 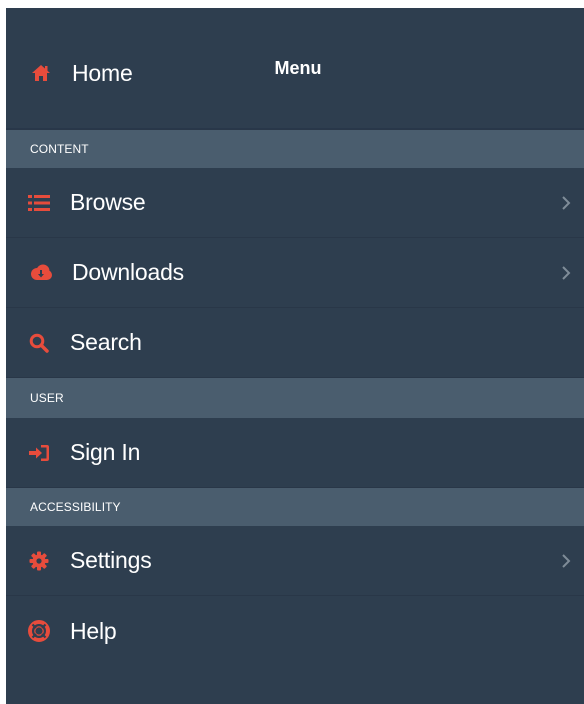 What do you see at coordinates (111, 560) in the screenshot?
I see `menu-item-settings-label: Settings` at bounding box center [111, 560].